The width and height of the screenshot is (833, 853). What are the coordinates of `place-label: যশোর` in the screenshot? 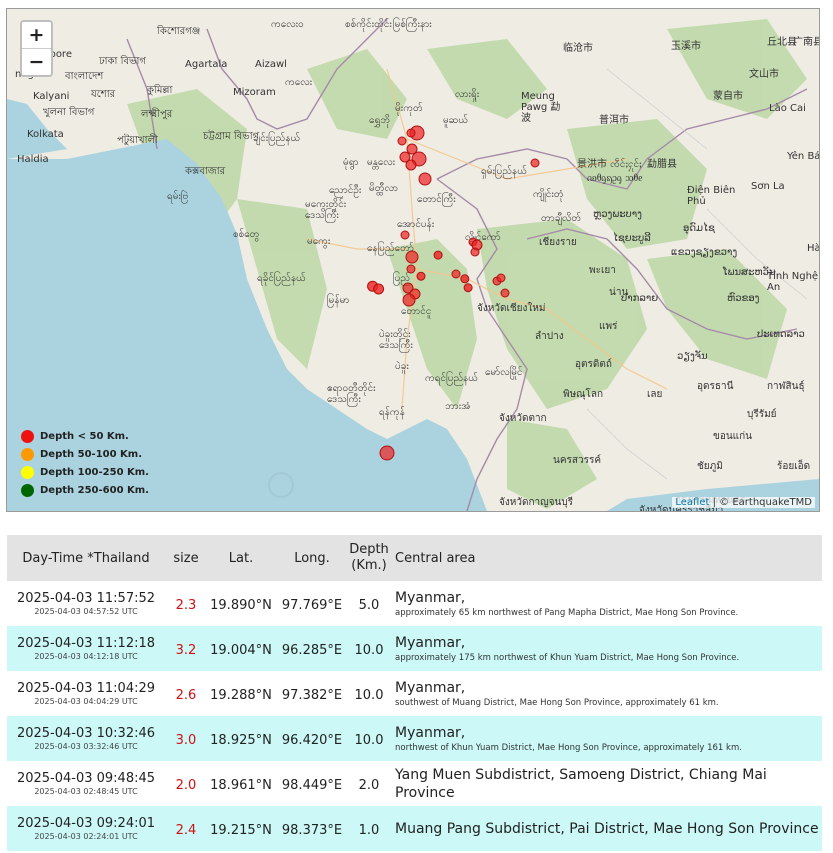 It's located at (103, 94).